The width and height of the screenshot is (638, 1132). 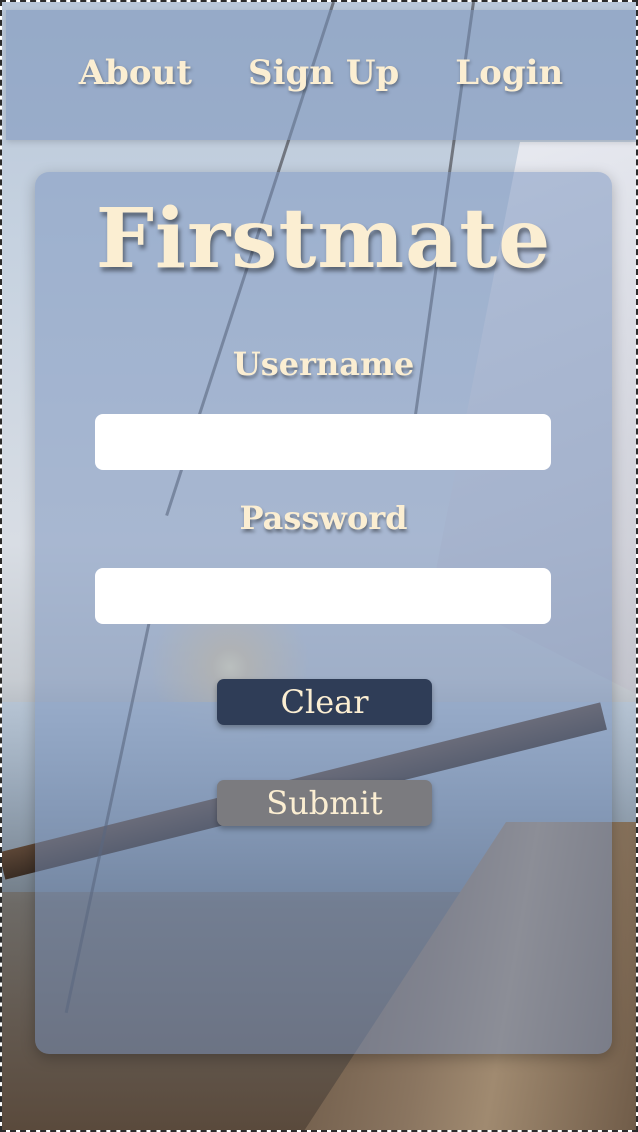 I want to click on brand-title: Firstmate, so click(x=323, y=239).